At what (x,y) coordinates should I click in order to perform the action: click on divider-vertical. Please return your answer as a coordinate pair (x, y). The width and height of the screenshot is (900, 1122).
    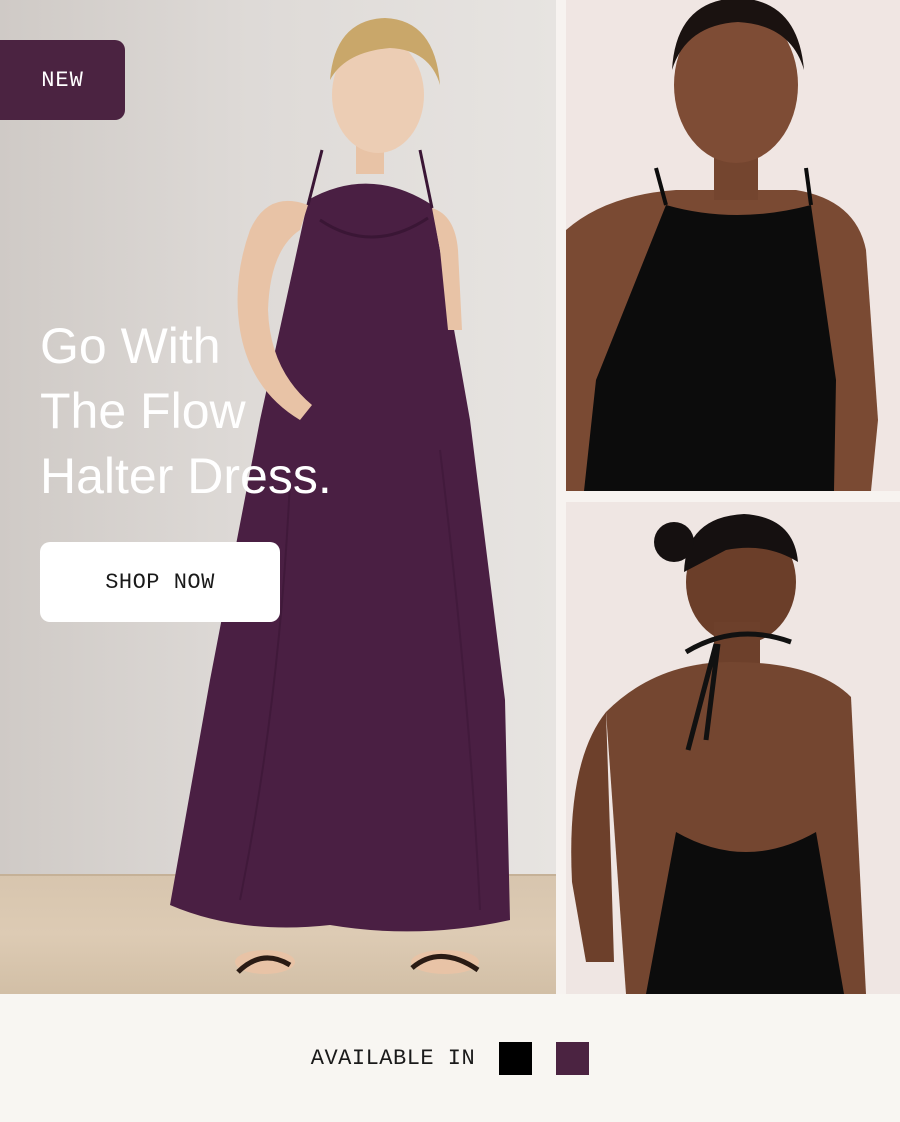
    Looking at the image, I should click on (561, 497).